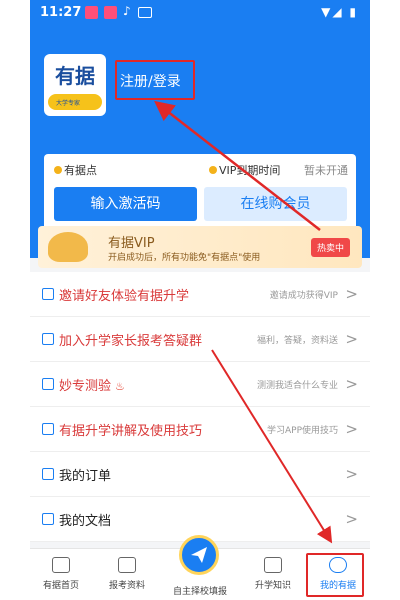 Image resolution: width=400 pixels, height=600 pixels. I want to click on graduation-cap-icon, so click(273, 565).